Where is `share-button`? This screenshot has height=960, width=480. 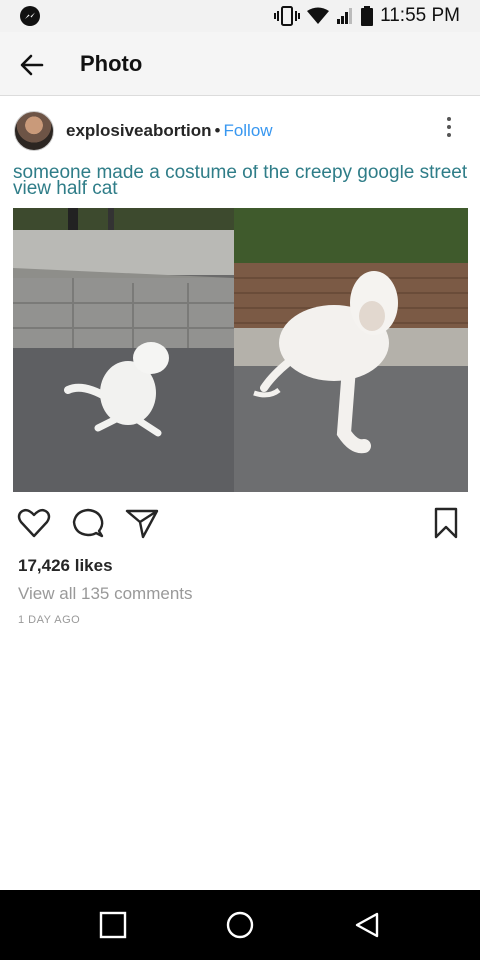
share-button is located at coordinates (142, 523).